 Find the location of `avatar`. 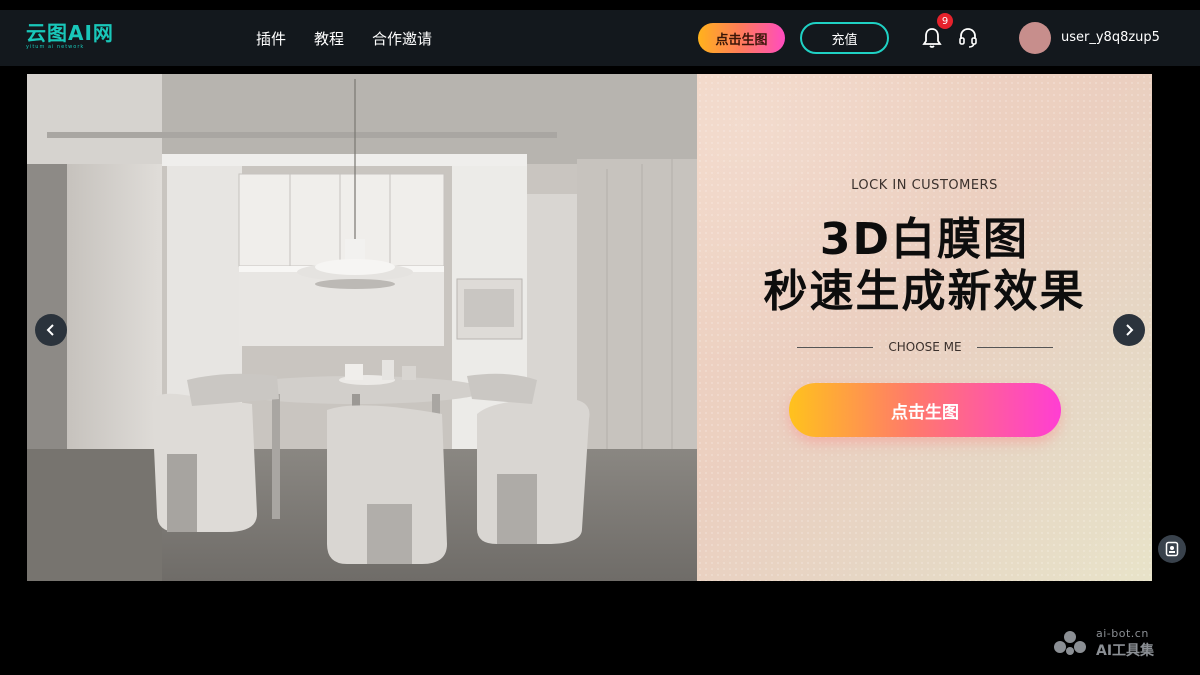

avatar is located at coordinates (1035, 38).